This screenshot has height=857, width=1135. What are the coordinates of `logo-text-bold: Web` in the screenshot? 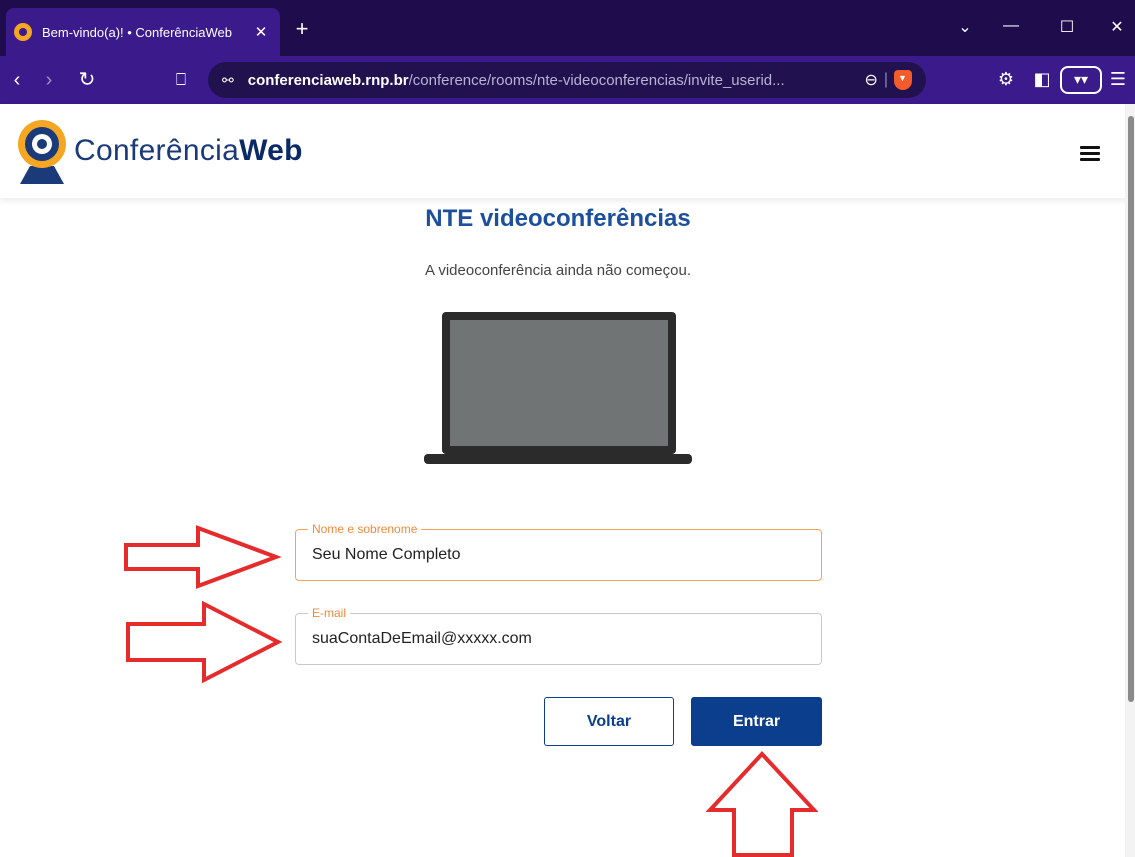 It's located at (271, 150).